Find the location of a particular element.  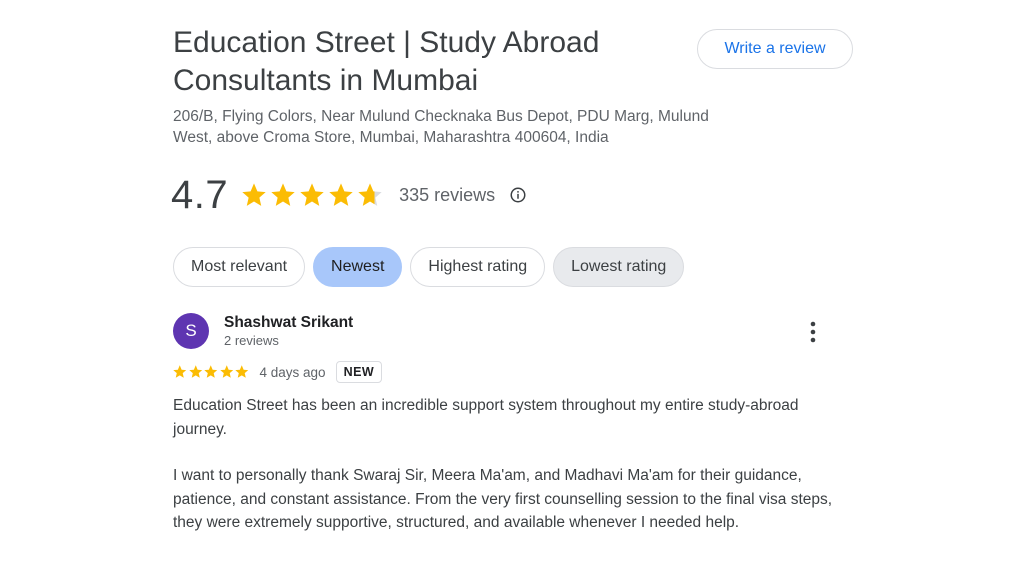

reviewer-header: S Shashwat Srikant 2 reviews is located at coordinates (263, 331).